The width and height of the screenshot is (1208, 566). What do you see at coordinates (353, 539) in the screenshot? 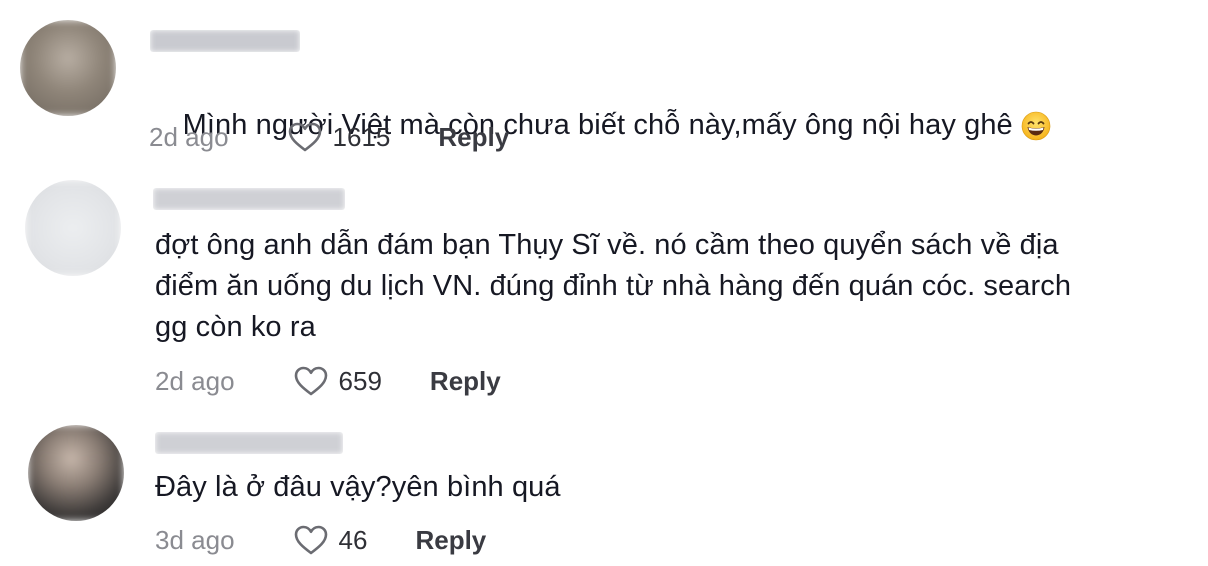
I see `like-count: 46` at bounding box center [353, 539].